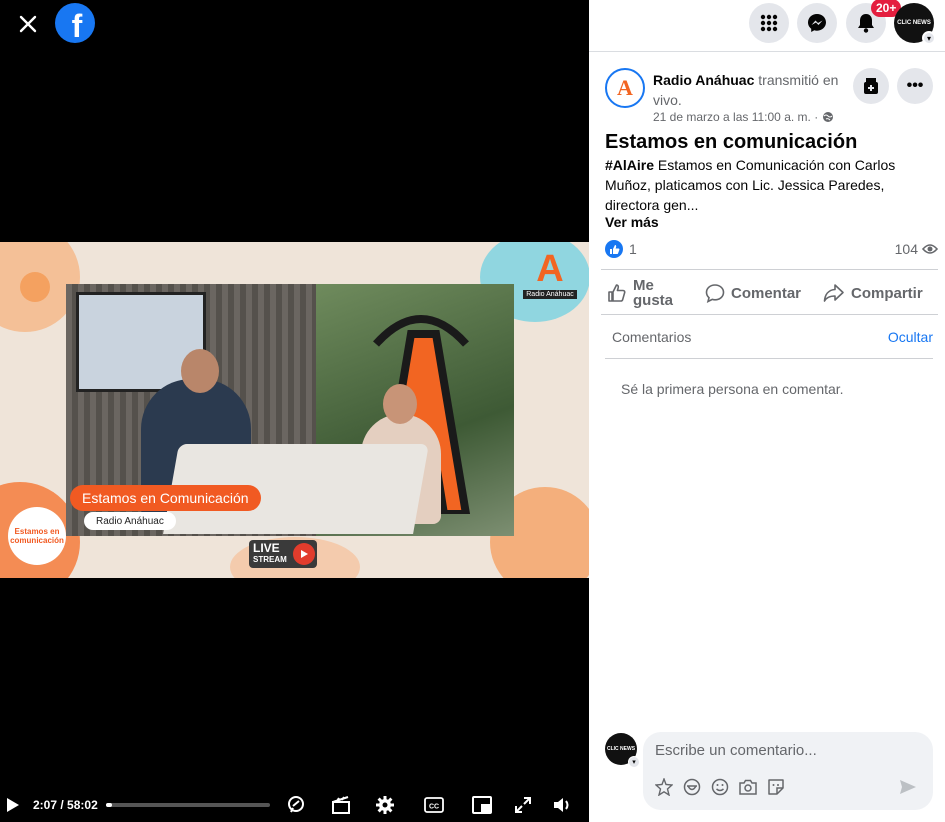 This screenshot has height=822, width=945. I want to click on comment-label: Comentar, so click(766, 293).